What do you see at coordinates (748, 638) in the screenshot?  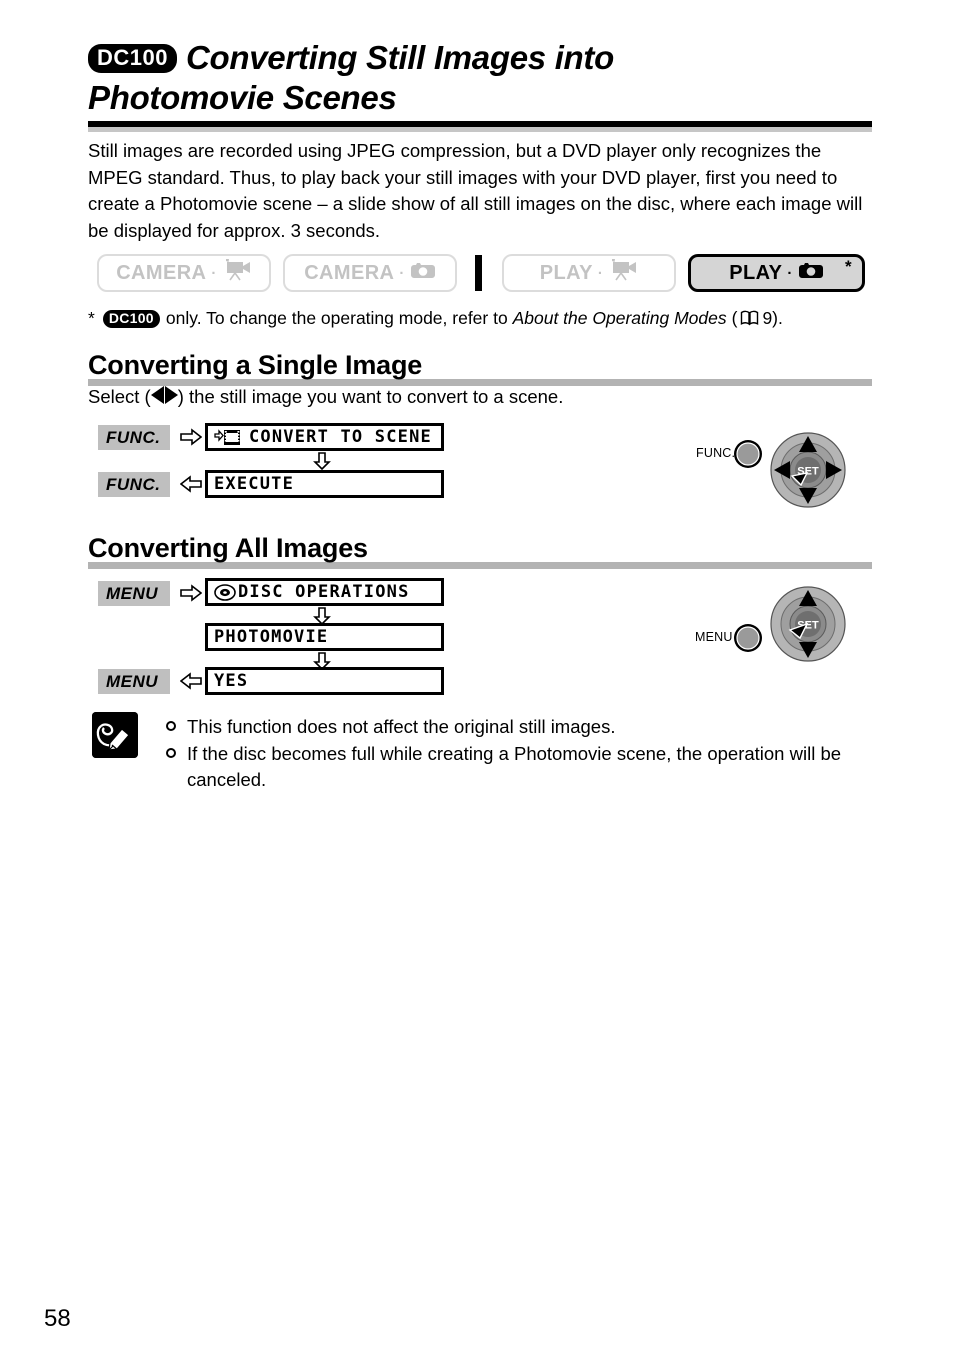 I see `menu-button-icon` at bounding box center [748, 638].